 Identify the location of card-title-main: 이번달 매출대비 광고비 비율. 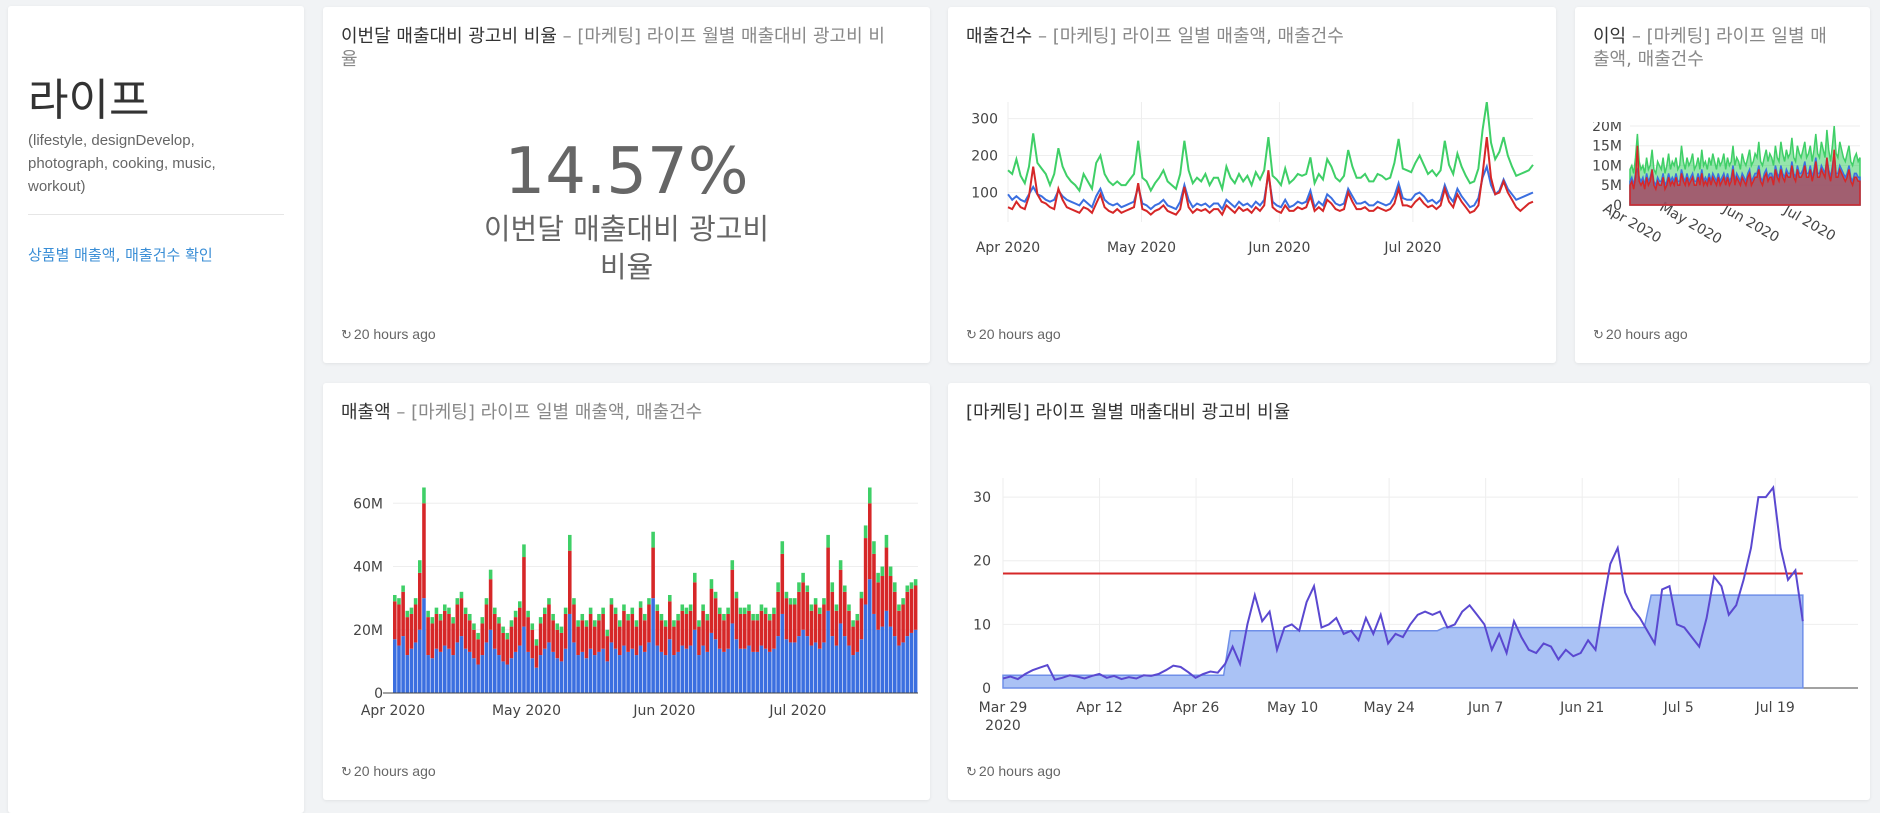
(449, 36).